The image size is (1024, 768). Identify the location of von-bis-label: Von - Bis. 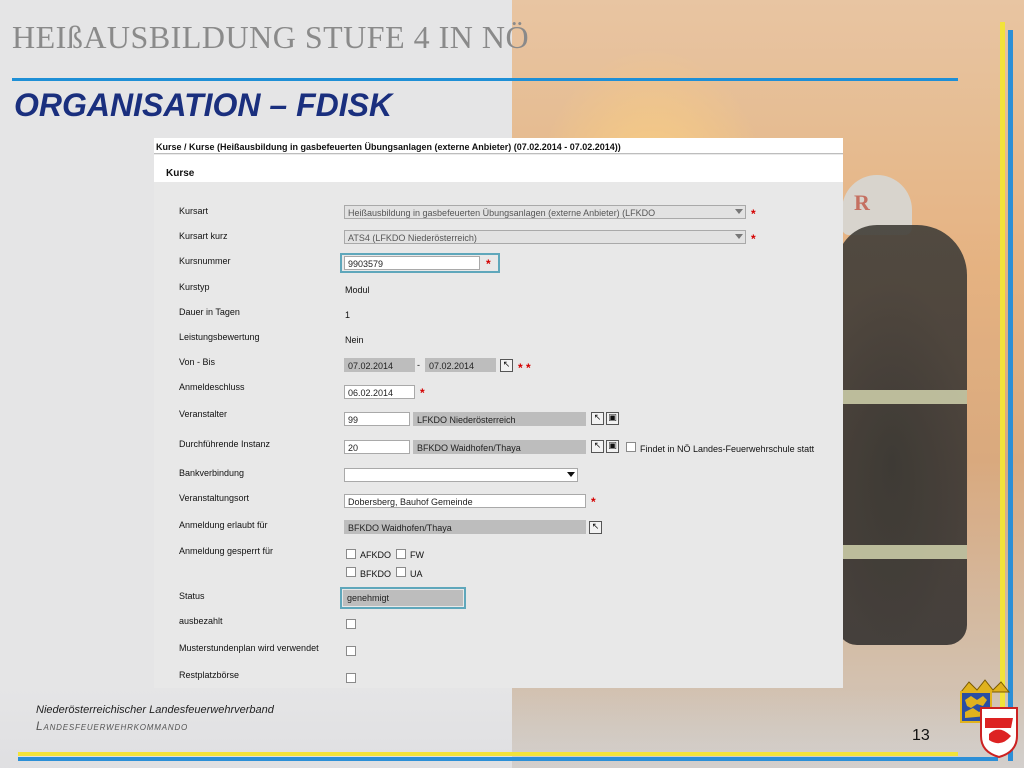
(197, 362).